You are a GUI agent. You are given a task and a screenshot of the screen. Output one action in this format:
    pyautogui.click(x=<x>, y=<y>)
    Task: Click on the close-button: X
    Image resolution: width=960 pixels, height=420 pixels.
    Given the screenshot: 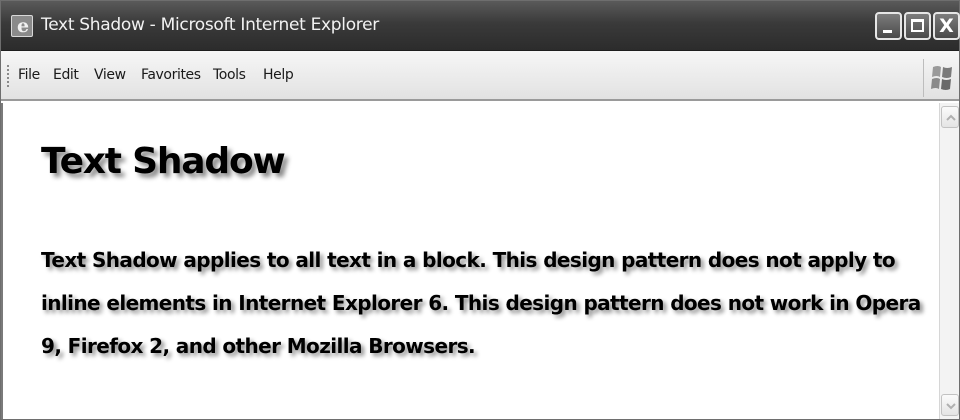 What is the action you would take?
    pyautogui.click(x=946, y=26)
    